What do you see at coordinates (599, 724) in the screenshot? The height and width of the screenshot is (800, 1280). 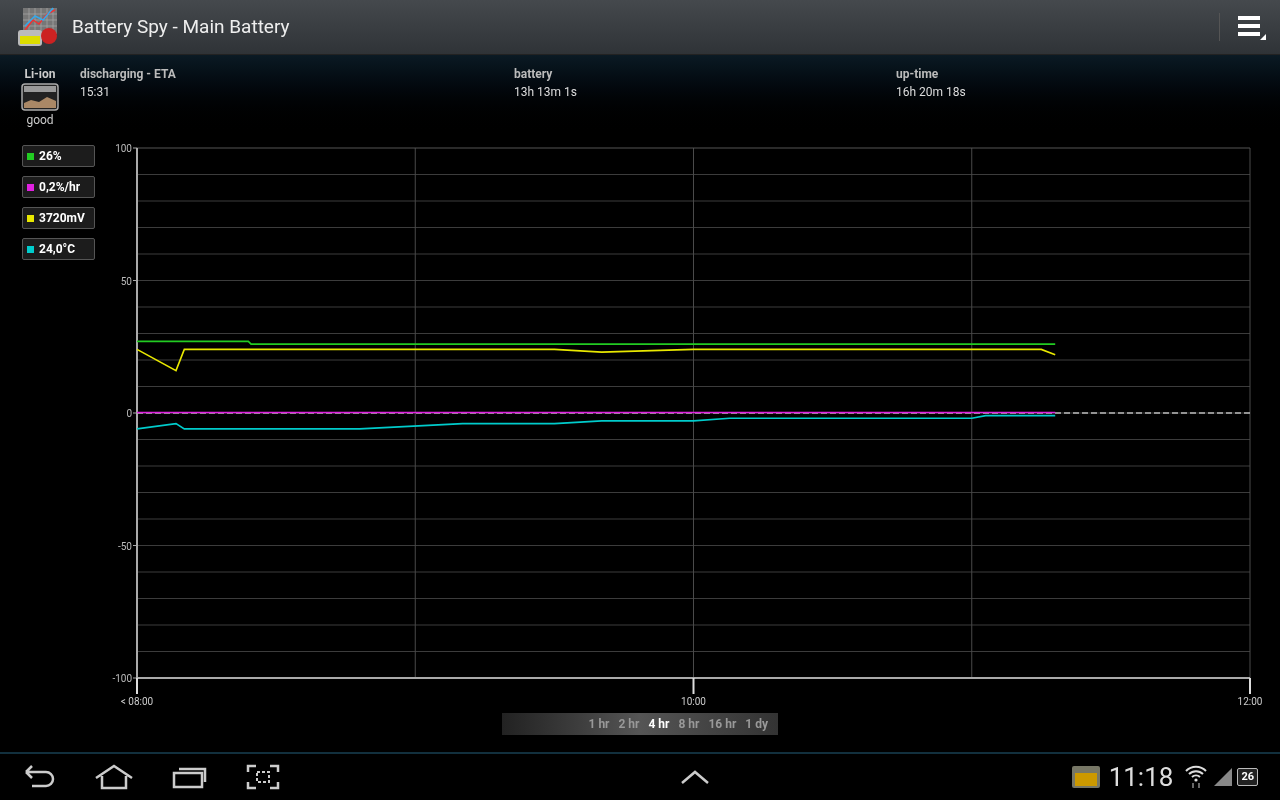 I see `time-range-option: 1 hr` at bounding box center [599, 724].